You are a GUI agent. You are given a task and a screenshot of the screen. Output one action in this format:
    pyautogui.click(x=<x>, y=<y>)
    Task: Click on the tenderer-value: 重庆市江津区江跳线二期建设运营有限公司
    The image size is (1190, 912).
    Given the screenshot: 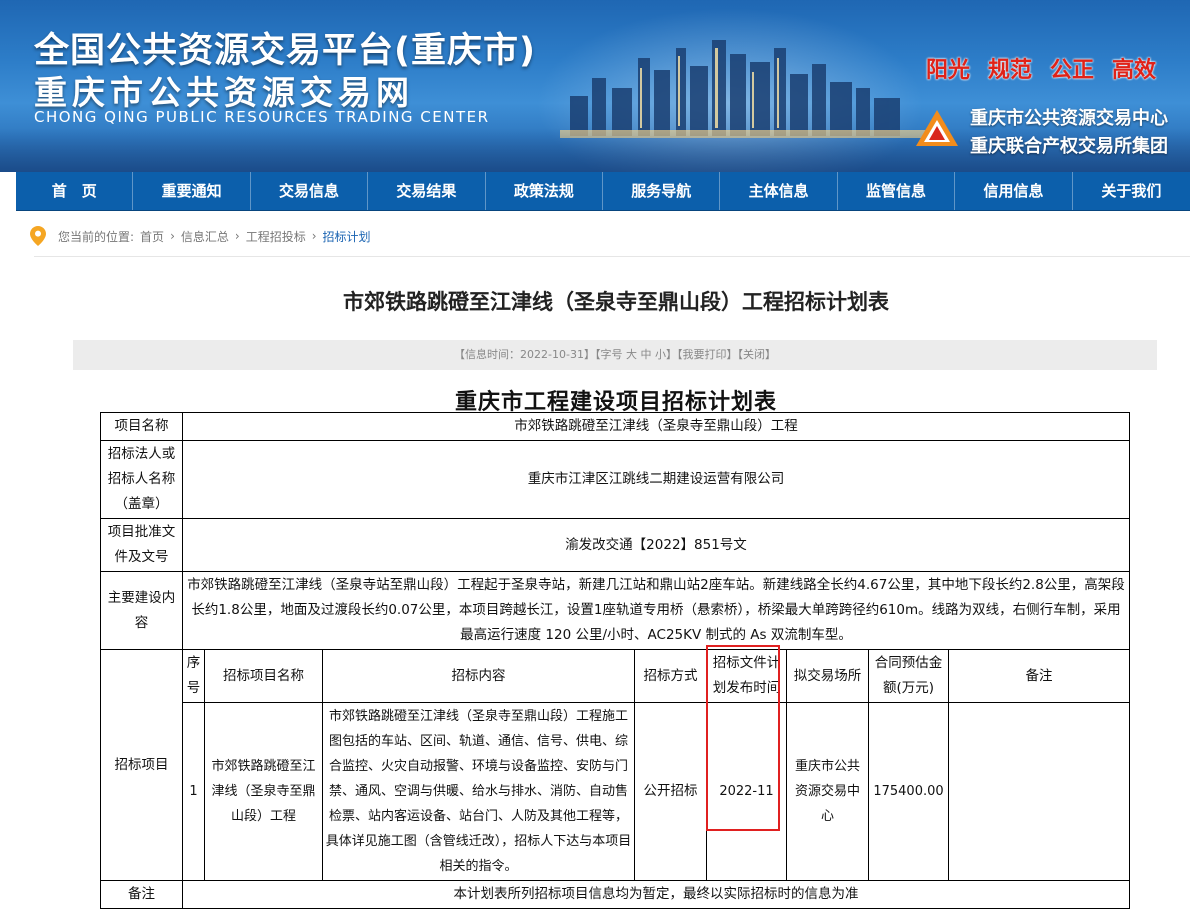 What is the action you would take?
    pyautogui.click(x=656, y=479)
    